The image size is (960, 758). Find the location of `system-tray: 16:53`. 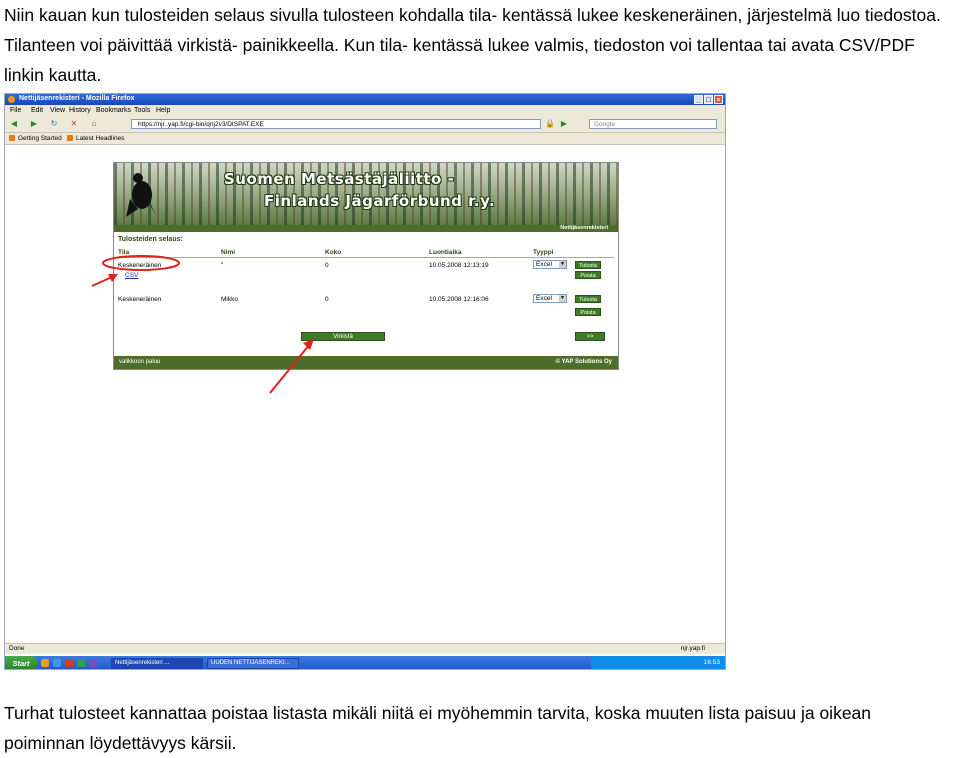

system-tray: 16:53 is located at coordinates (658, 662).